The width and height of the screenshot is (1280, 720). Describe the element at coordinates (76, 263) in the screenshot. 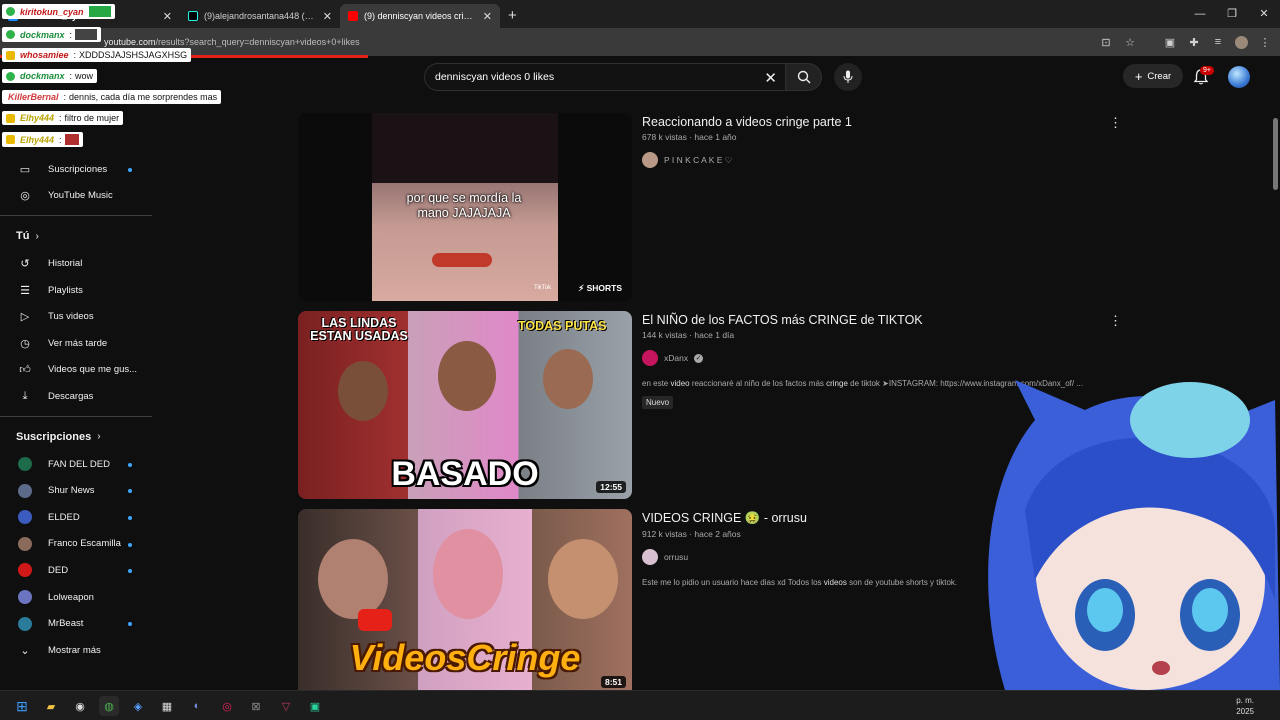

I see `sidebar-item-history: ↺ Historial` at that location.